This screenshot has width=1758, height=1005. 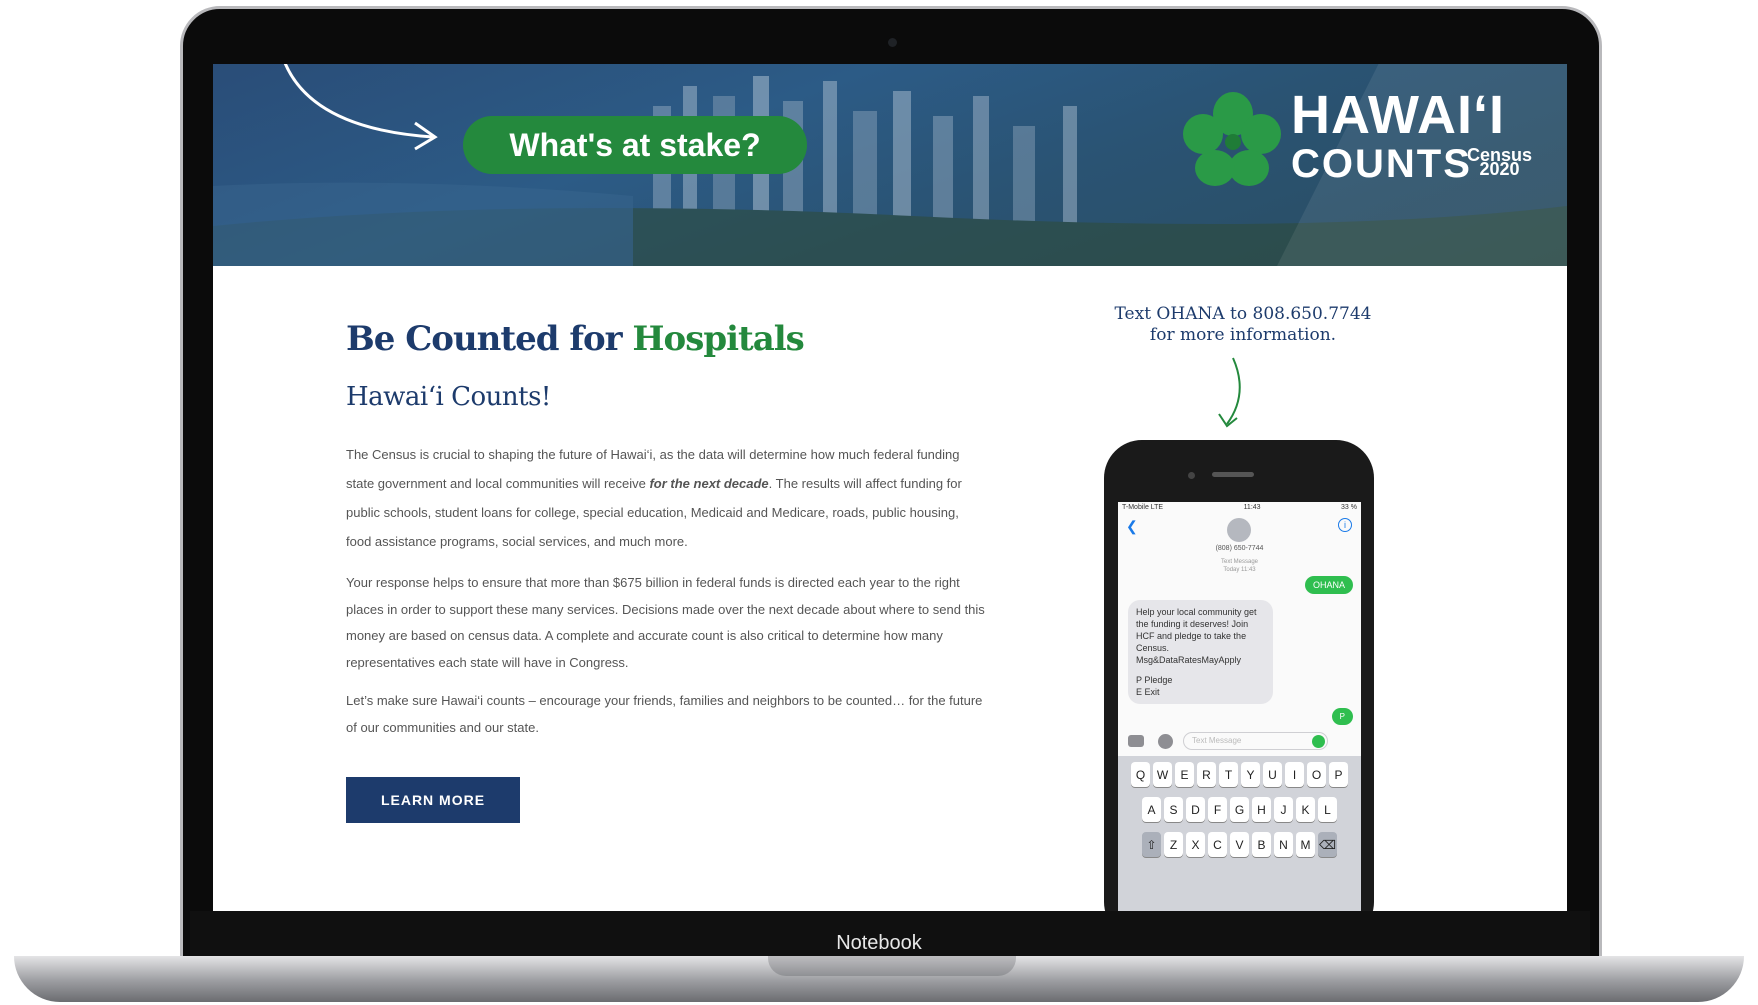 I want to click on keyboard-row-2: A S D F G H J K L, so click(x=1239, y=809).